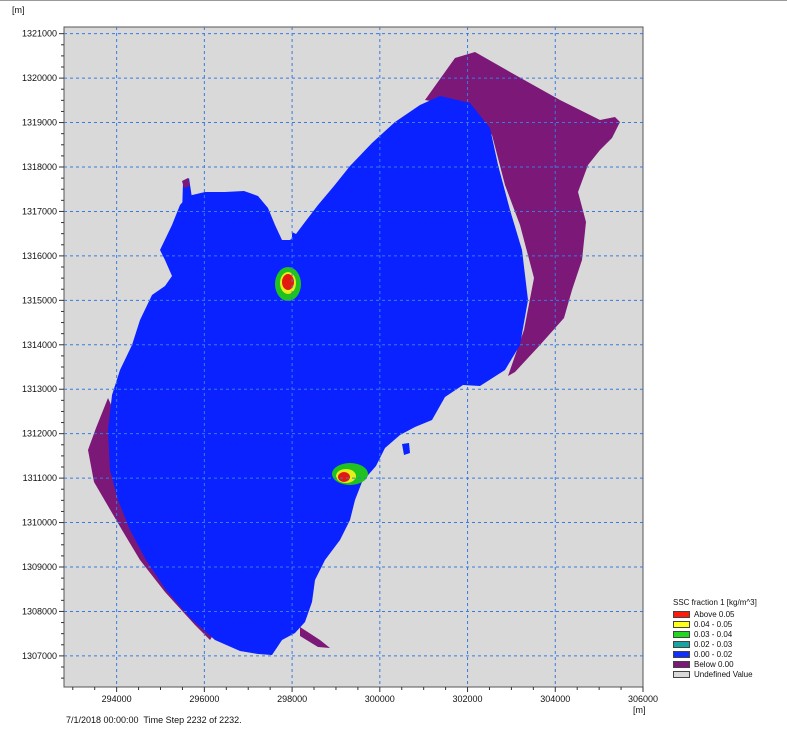 This screenshot has height=730, width=787. I want to click on legend-label: Above 0.05, so click(714, 614).